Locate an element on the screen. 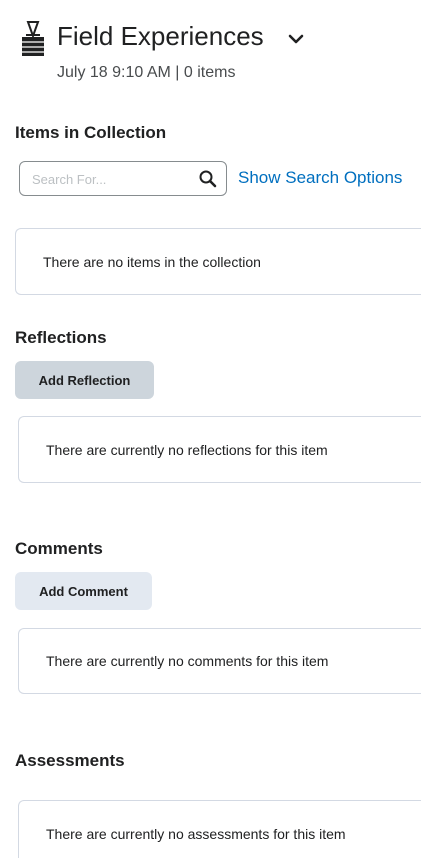 The image size is (421, 858). add-reflection-button: Add Reflection is located at coordinates (84, 380).